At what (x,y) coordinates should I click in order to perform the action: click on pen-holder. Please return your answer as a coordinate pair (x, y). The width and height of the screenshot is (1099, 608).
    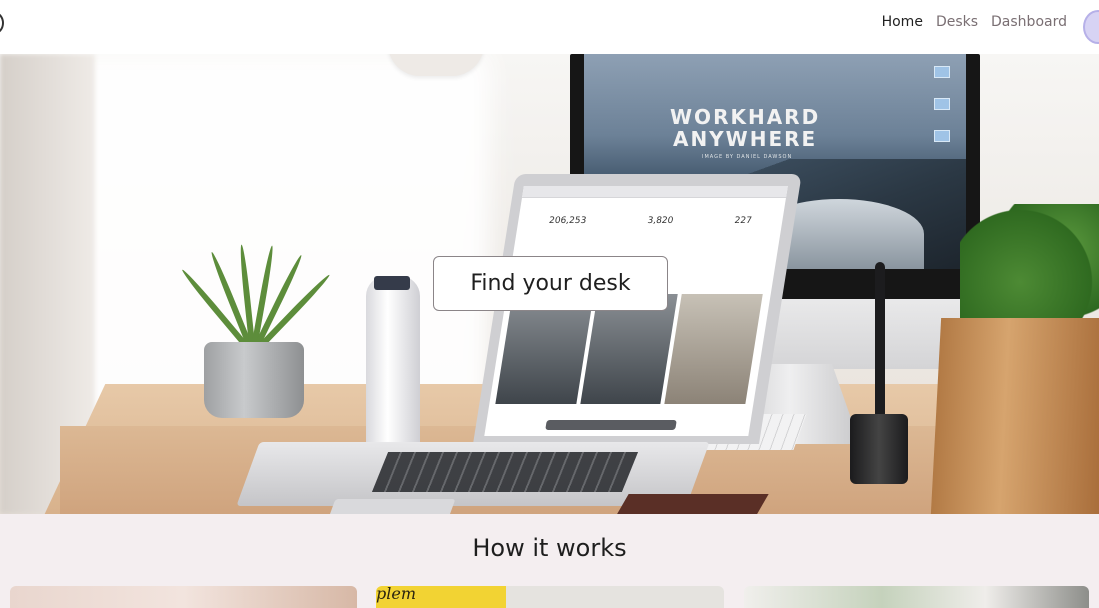
    Looking at the image, I should click on (879, 449).